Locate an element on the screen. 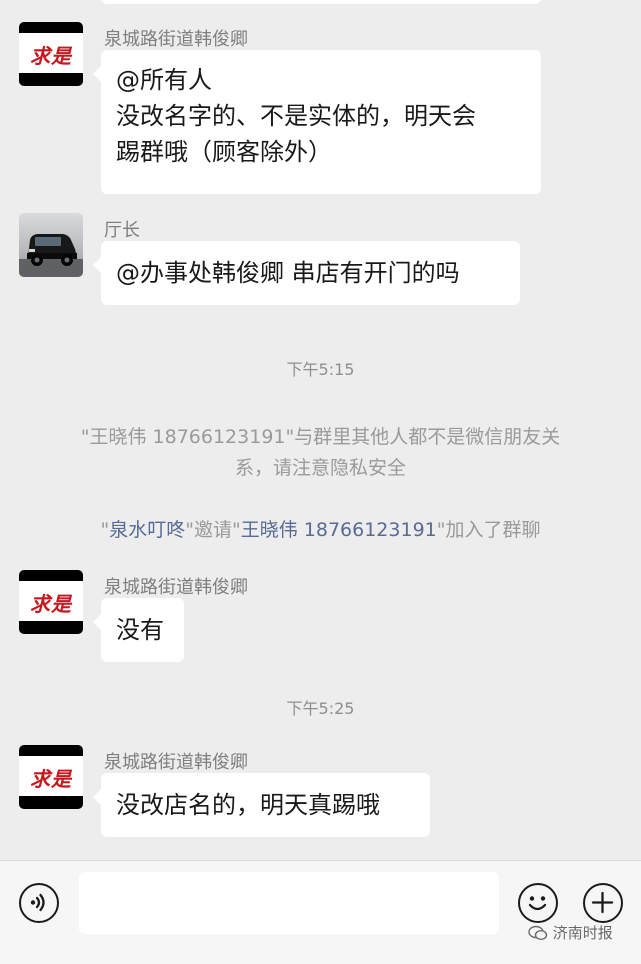 This screenshot has height=964, width=641. message-text: @办事处韩俊卿 串店有开门的吗 is located at coordinates (288, 273).